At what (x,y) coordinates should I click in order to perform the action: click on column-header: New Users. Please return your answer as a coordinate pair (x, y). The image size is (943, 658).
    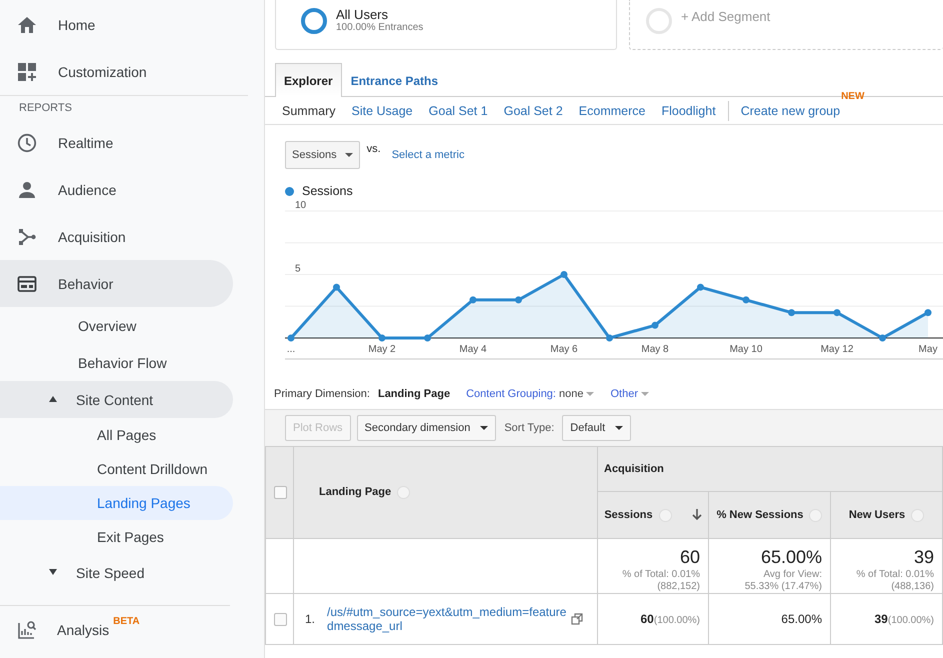
    Looking at the image, I should click on (886, 515).